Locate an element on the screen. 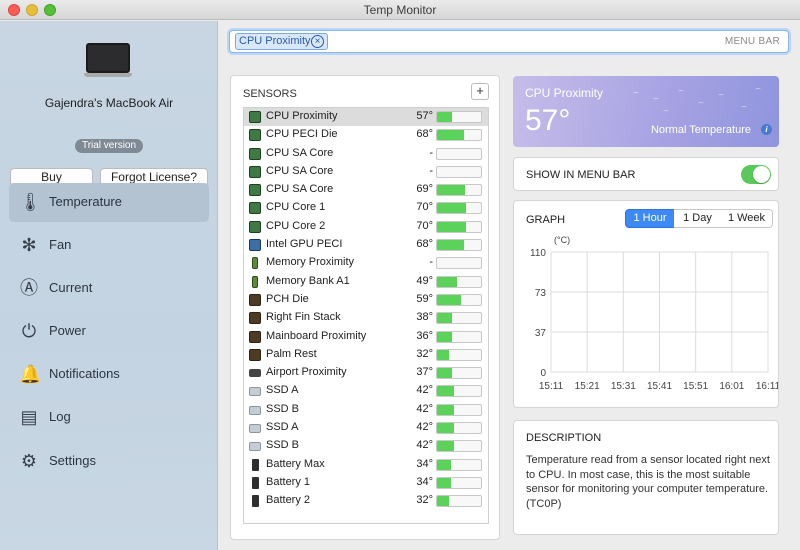 The image size is (800, 550). sensor-token-label: CPU Proximity is located at coordinates (275, 41).